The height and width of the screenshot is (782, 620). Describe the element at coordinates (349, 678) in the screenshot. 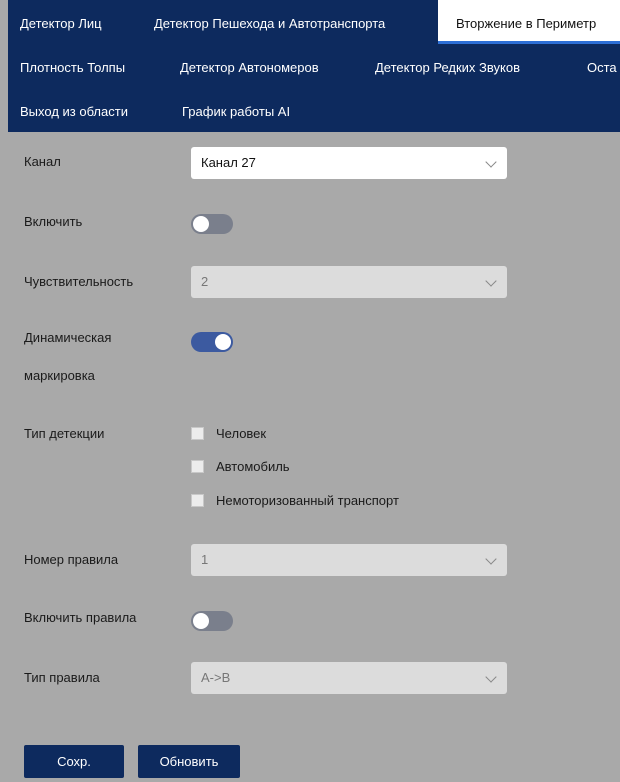

I see `rule-type-select: A->B` at that location.